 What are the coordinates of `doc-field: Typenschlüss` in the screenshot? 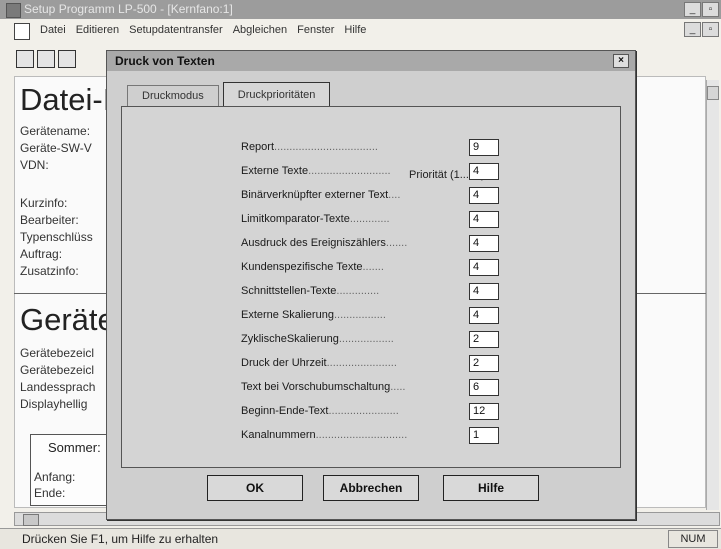 It's located at (56, 237).